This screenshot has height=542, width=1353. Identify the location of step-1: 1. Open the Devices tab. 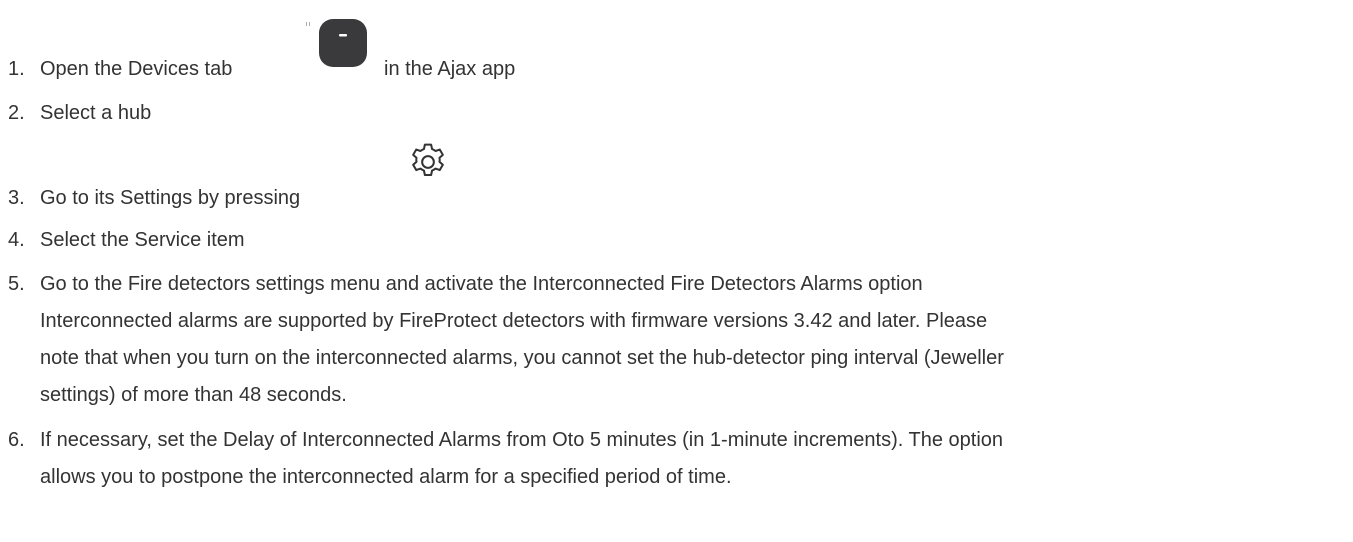
(120, 69).